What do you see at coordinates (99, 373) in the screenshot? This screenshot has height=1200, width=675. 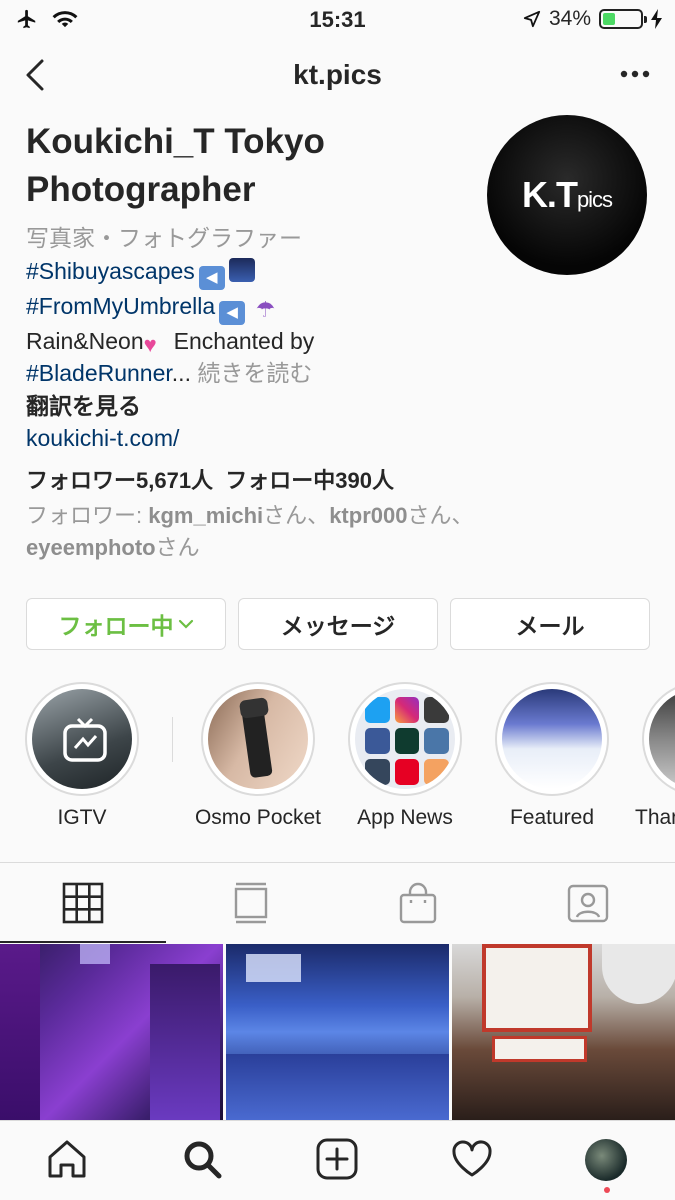 I see `hashtag-bladerunner: #BladeRunner` at bounding box center [99, 373].